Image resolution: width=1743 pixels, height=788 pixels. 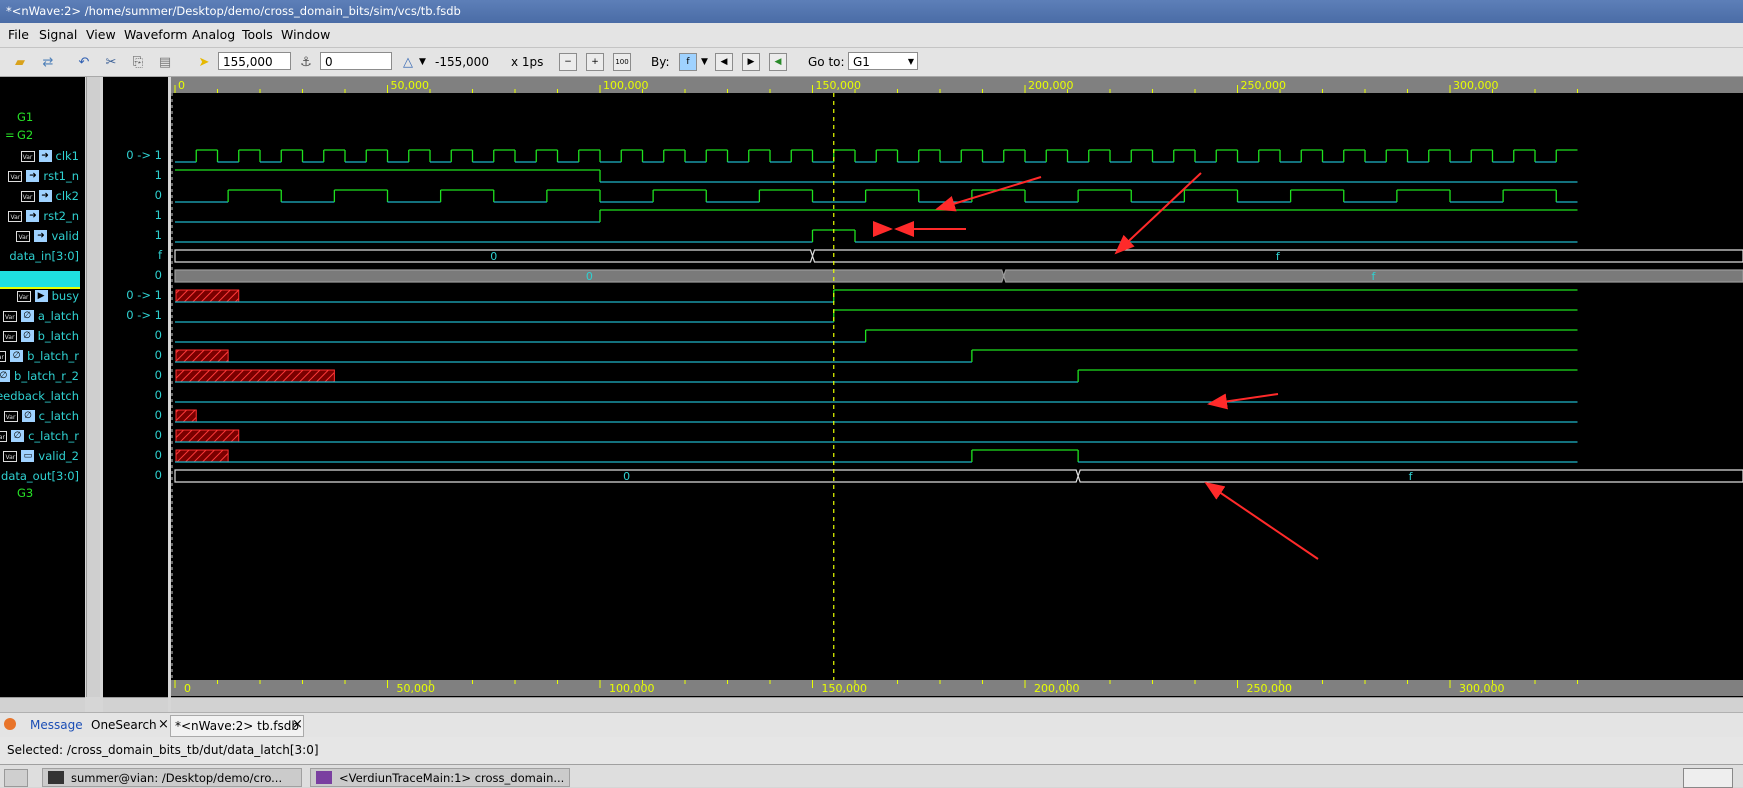 I want to click on menu-tools: Tools, so click(x=257, y=34).